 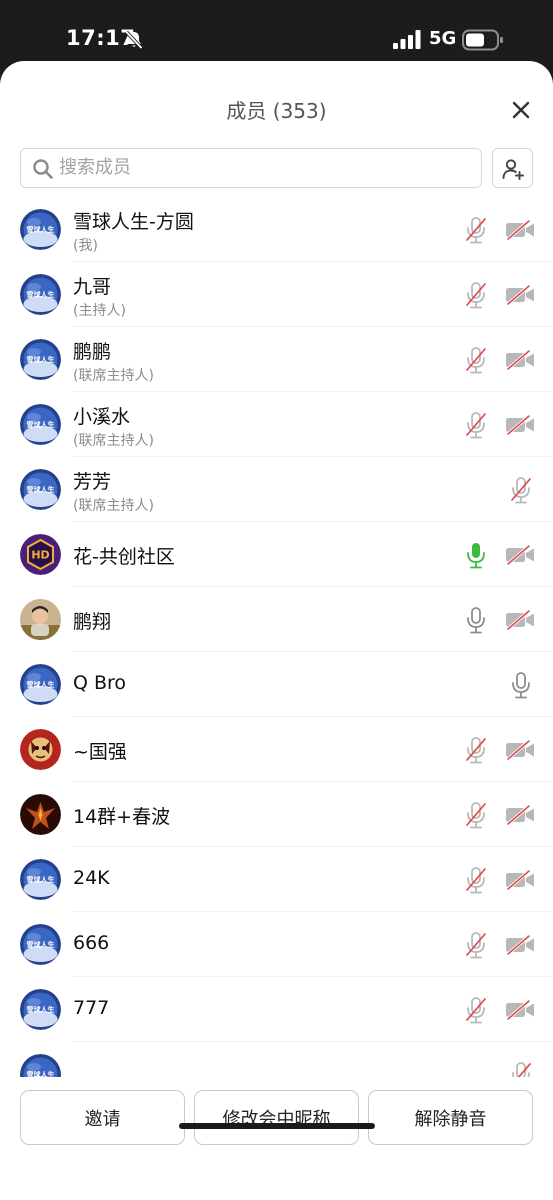 I want to click on close-icon, so click(x=521, y=110).